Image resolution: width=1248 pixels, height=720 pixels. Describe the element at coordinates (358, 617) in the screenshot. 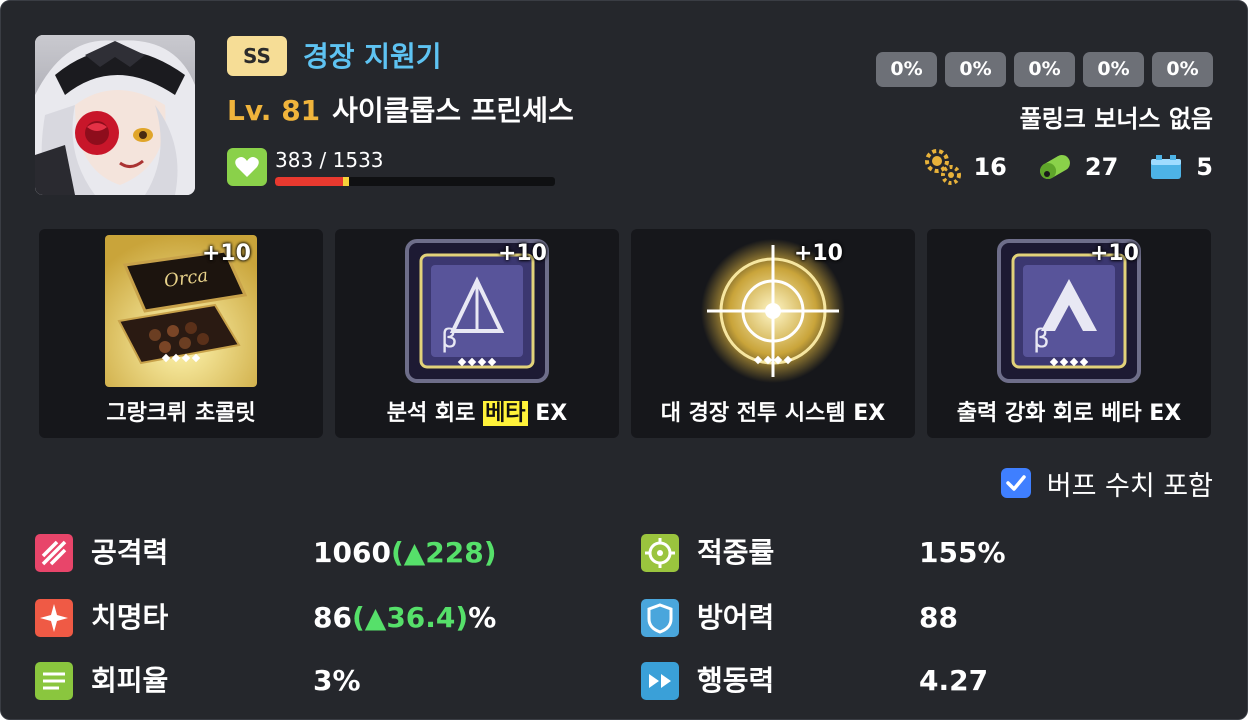

I see `stat-crit-open: (` at that location.